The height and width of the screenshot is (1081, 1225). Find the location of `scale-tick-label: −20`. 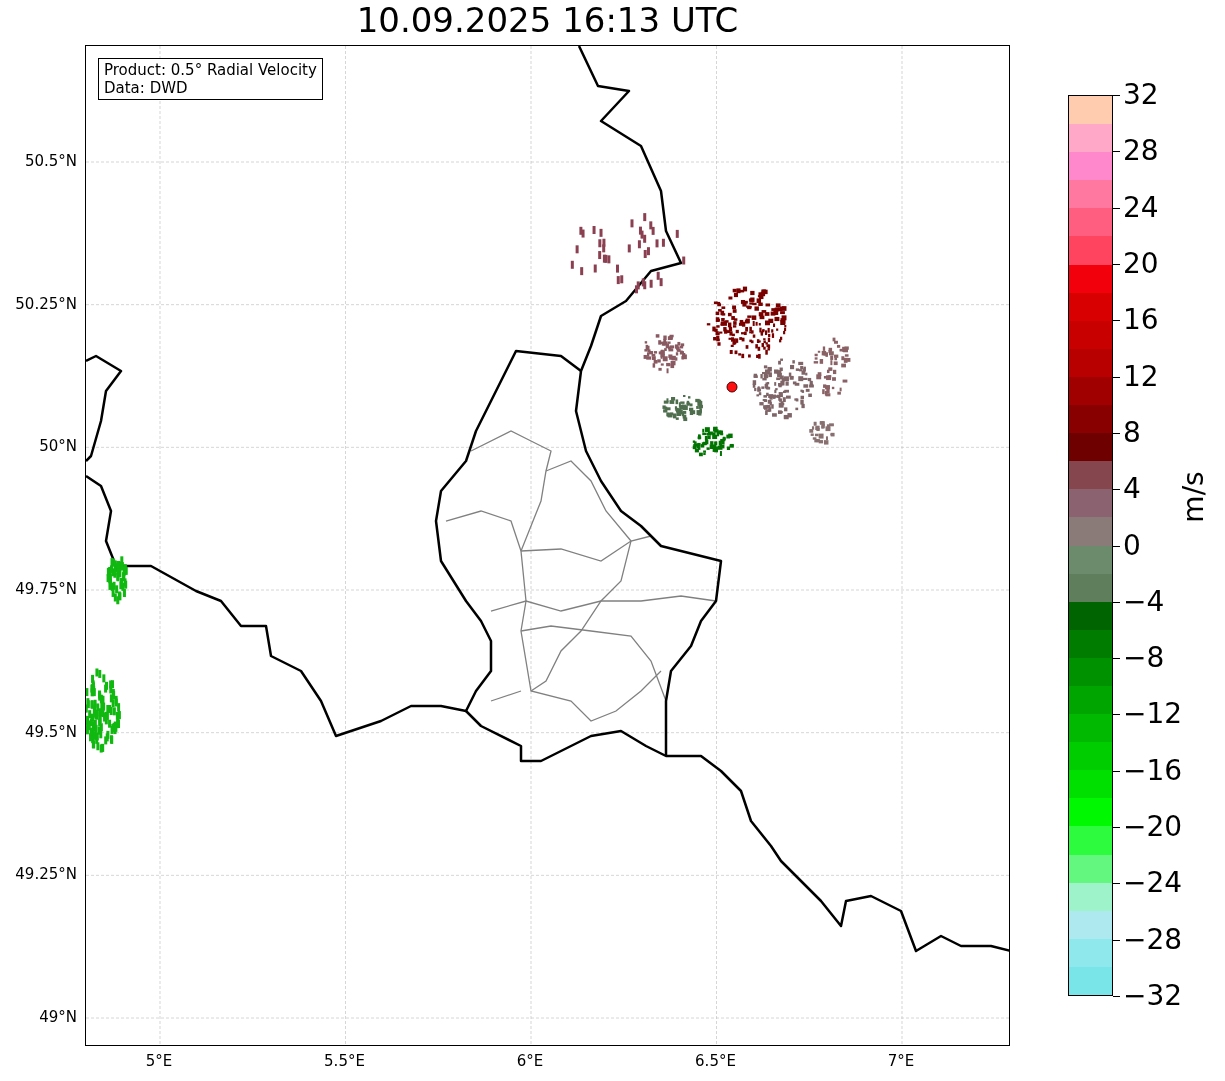

scale-tick-label: −20 is located at coordinates (1153, 827).